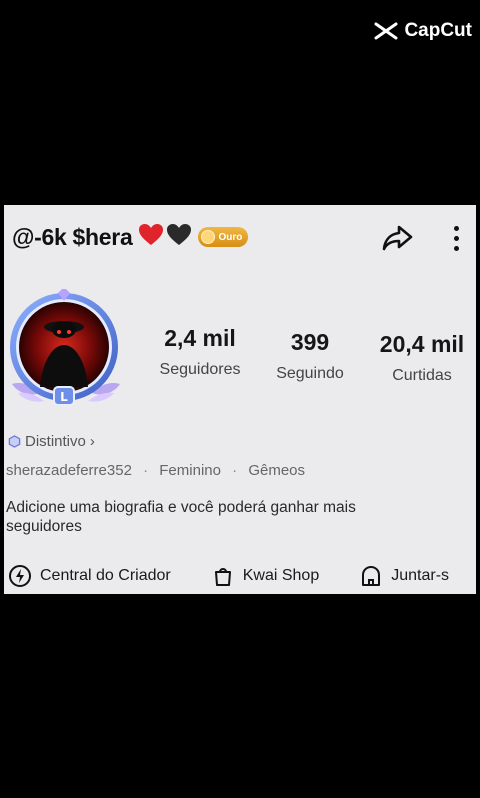 This screenshot has height=798, width=480. Describe the element at coordinates (69, 470) in the screenshot. I see `profile-handle: sherazadeferre352` at that location.